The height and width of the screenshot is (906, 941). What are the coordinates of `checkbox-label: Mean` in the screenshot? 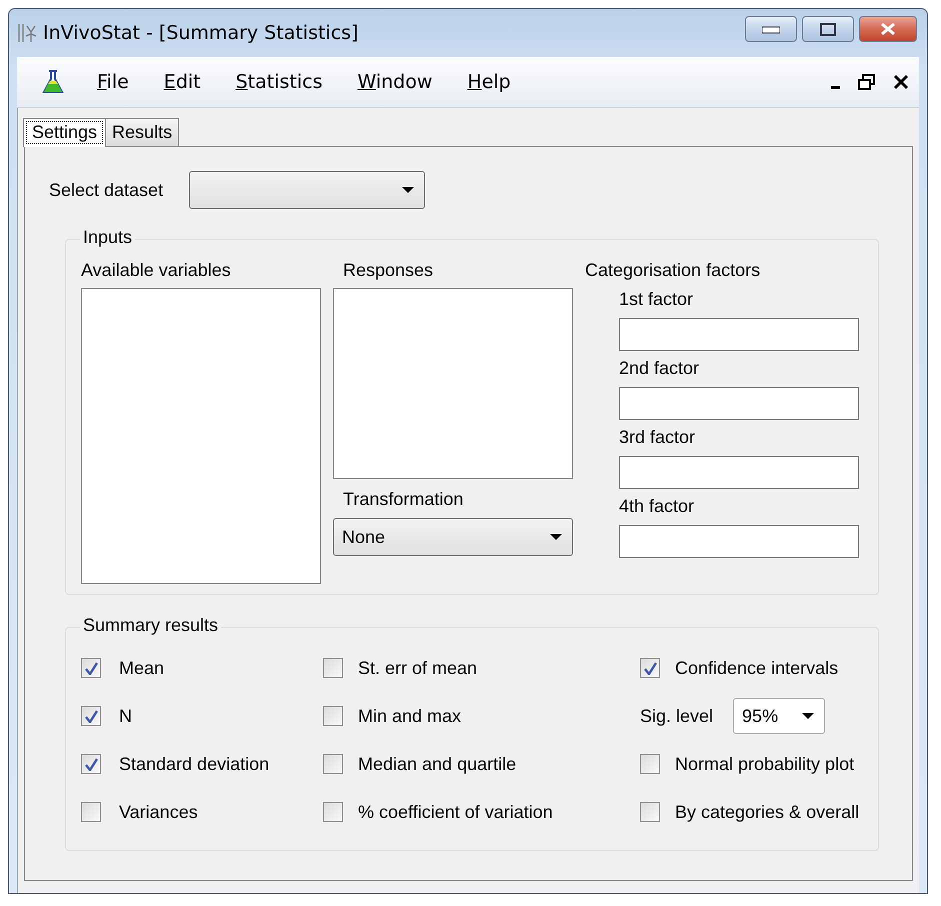 It's located at (141, 668).